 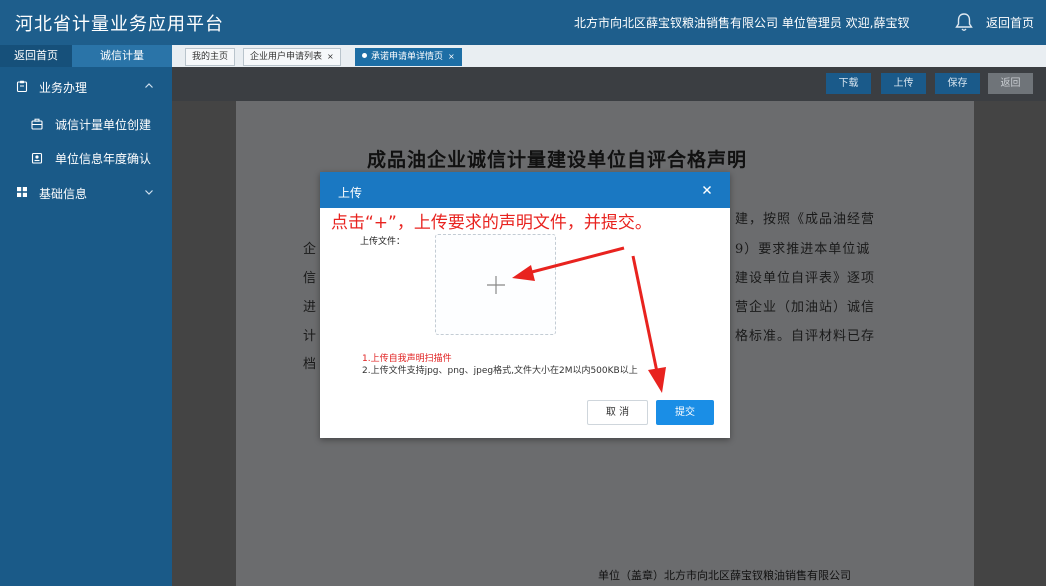 I want to click on sidebar-group-label: 基础信息, so click(x=63, y=194).